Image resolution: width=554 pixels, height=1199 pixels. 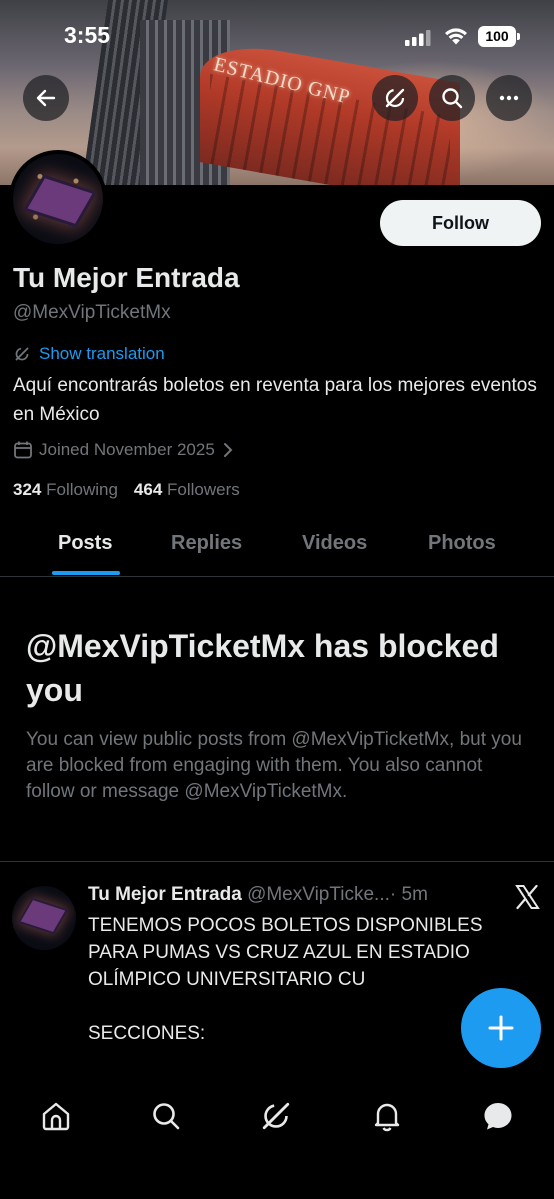 What do you see at coordinates (203, 489) in the screenshot?
I see `followers-label: Followers` at bounding box center [203, 489].